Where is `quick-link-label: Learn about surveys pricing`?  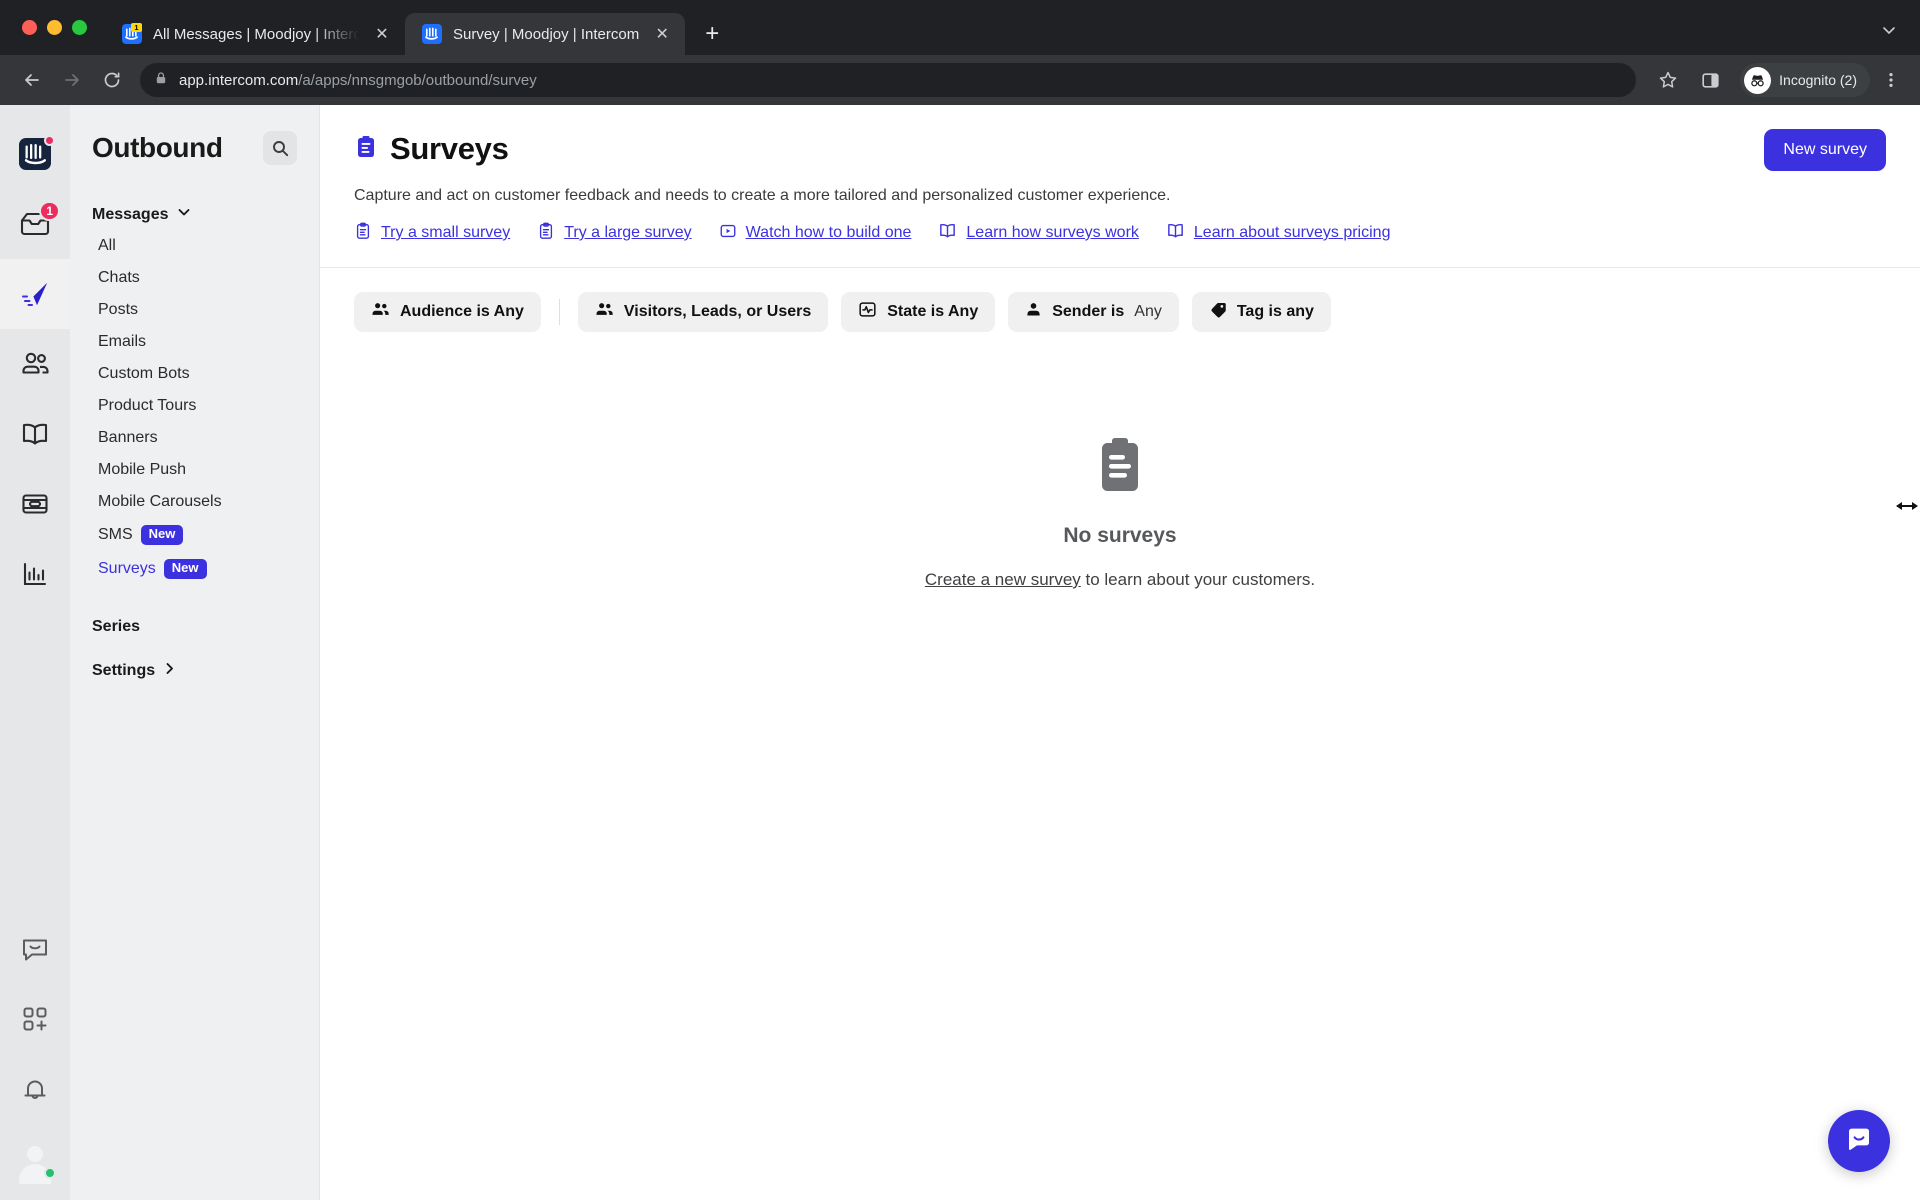
quick-link-label: Learn about surveys pricing is located at coordinates (1292, 232).